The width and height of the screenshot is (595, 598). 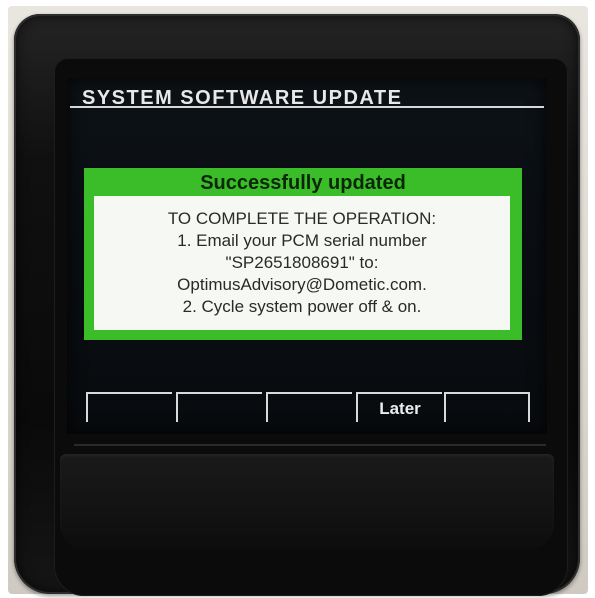 What do you see at coordinates (307, 107) in the screenshot?
I see `title-divider` at bounding box center [307, 107].